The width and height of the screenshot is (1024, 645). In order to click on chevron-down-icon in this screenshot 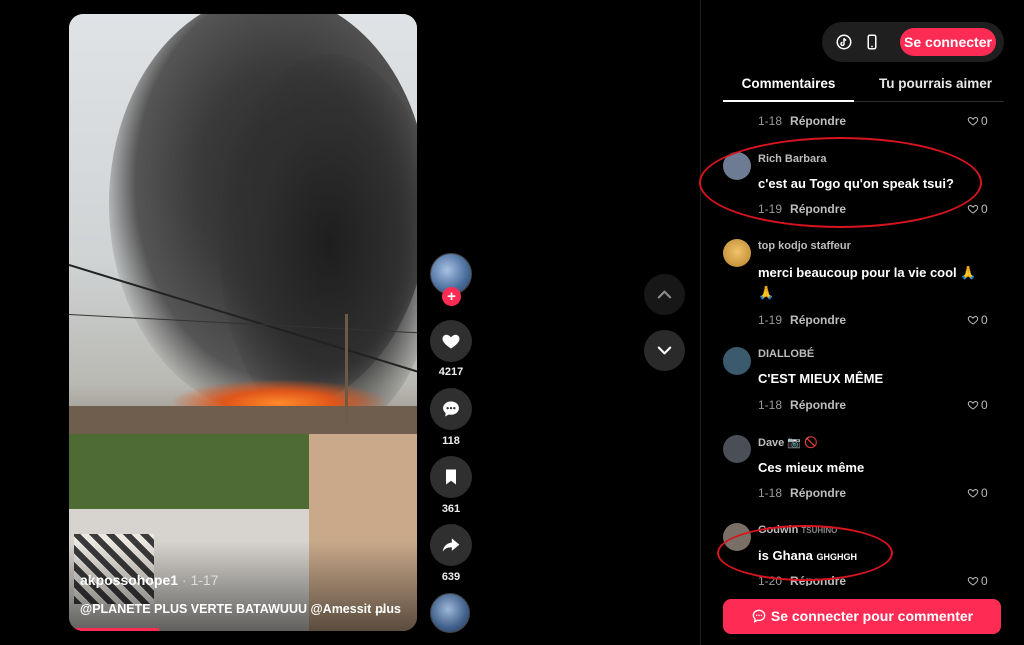, I will do `click(664, 350)`.